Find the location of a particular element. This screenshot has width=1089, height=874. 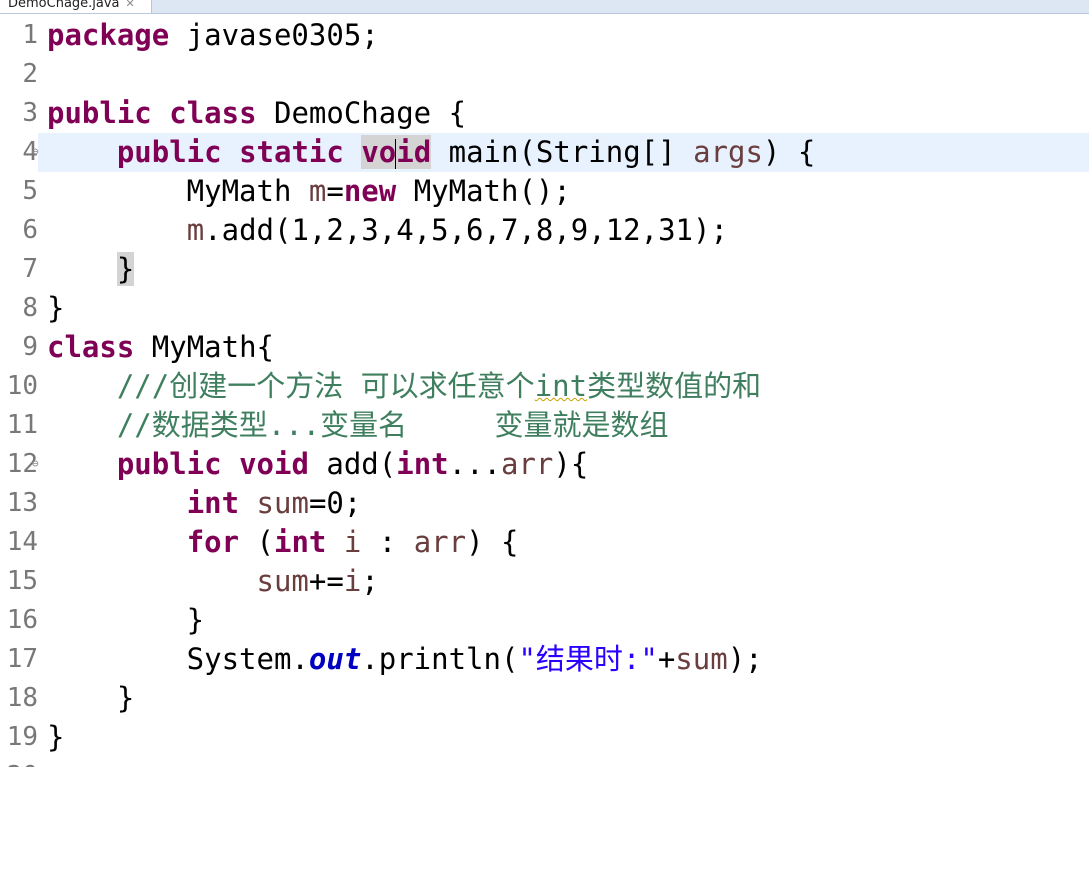

code-token: : is located at coordinates (387, 542).